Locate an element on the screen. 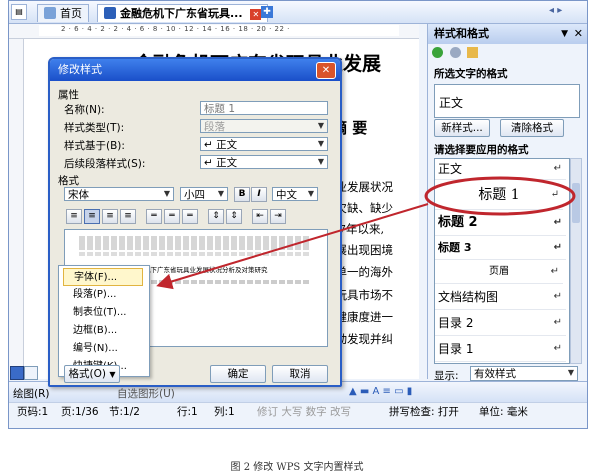 This screenshot has width=594, height=476. highlight-oval is located at coordinates (500, 196).